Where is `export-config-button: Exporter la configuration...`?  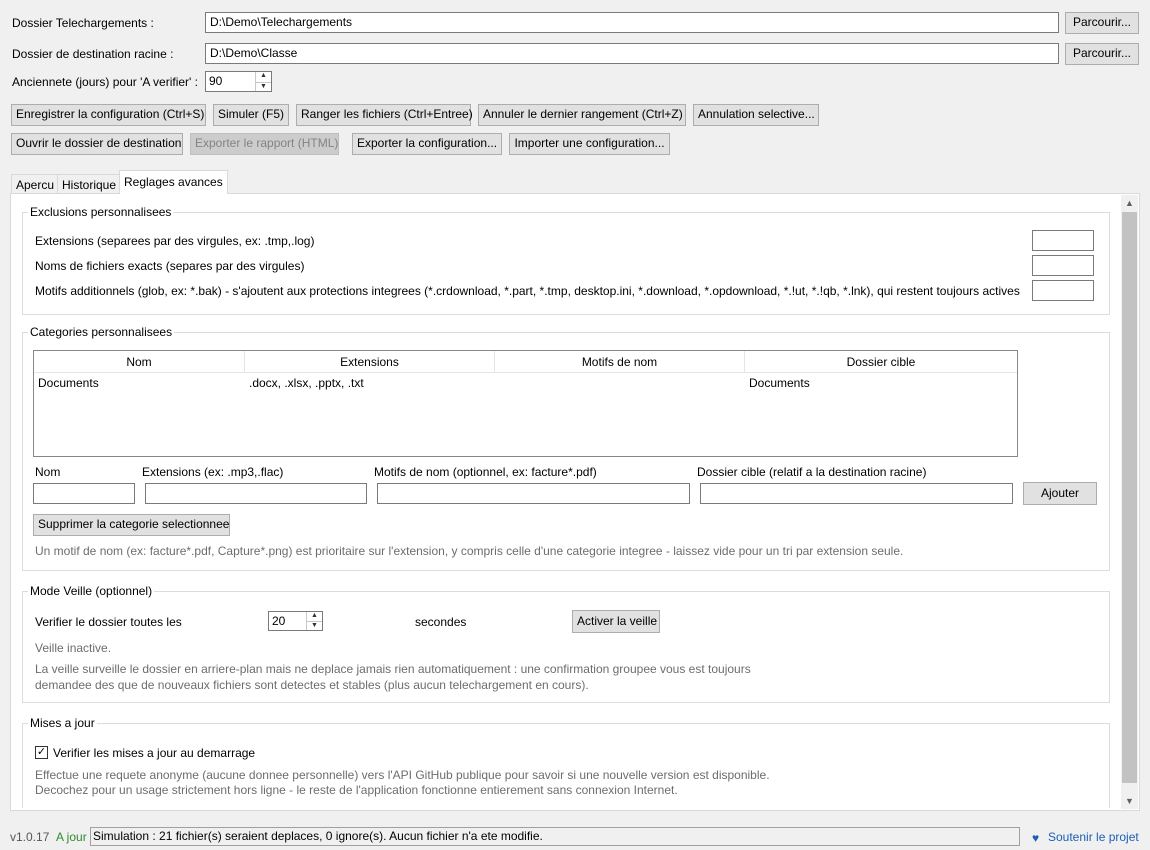 export-config-button: Exporter la configuration... is located at coordinates (427, 144).